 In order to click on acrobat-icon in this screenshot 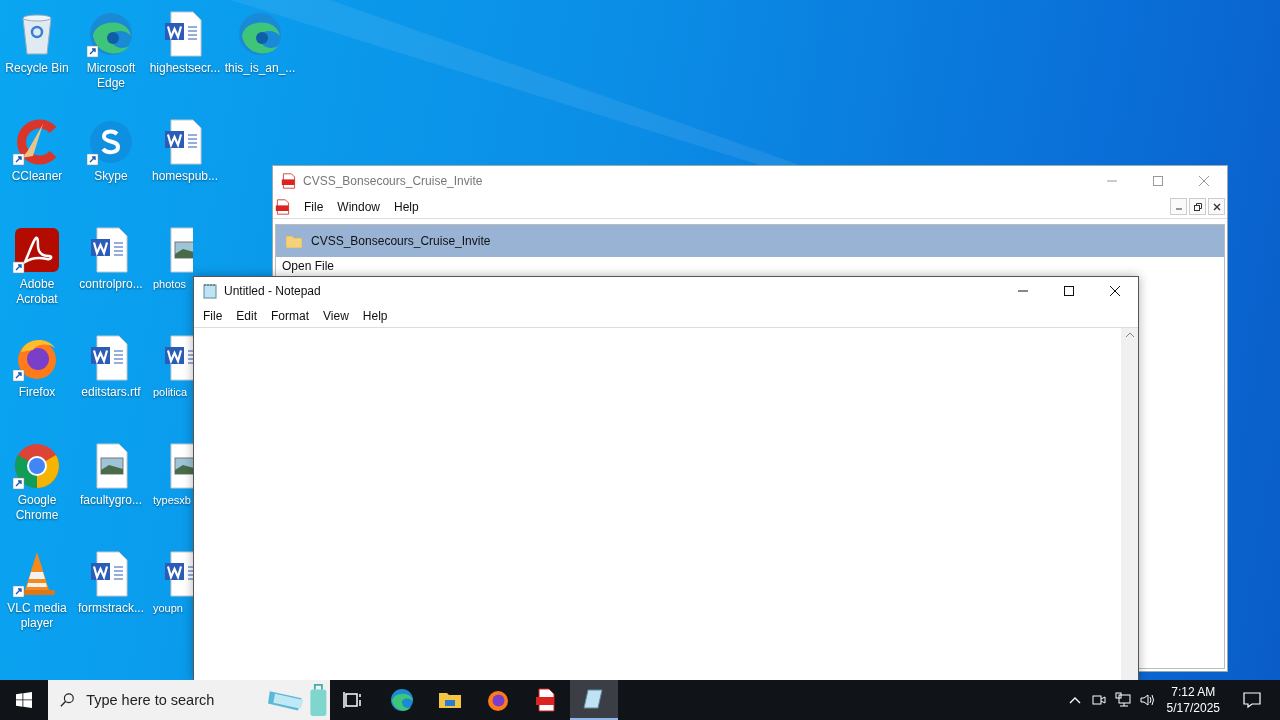, I will do `click(37, 250)`.